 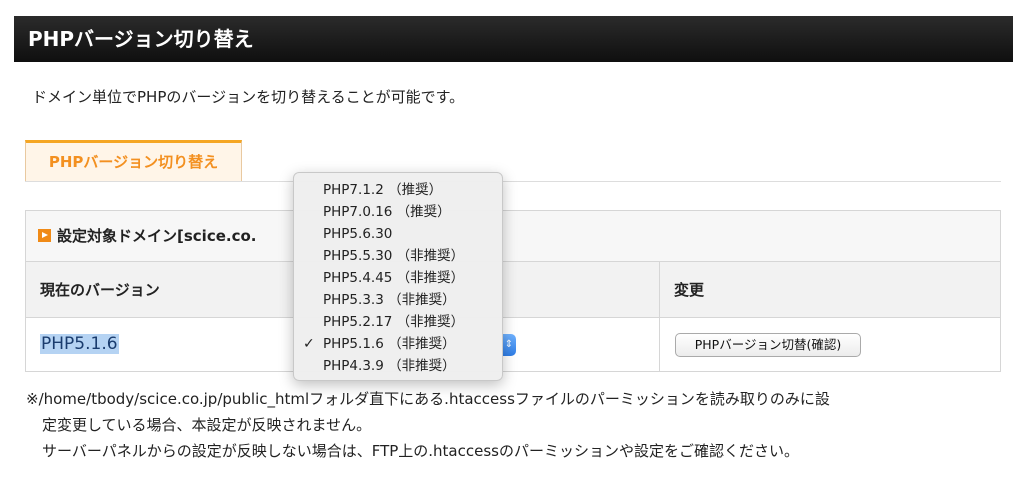 I want to click on header-change: 変更, so click(x=689, y=290).